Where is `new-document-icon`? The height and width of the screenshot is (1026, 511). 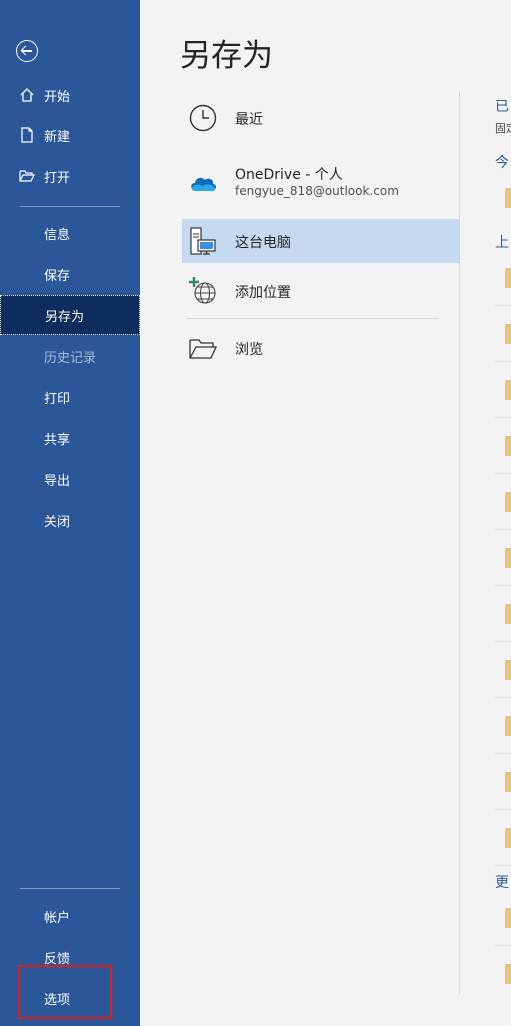 new-document-icon is located at coordinates (27, 135).